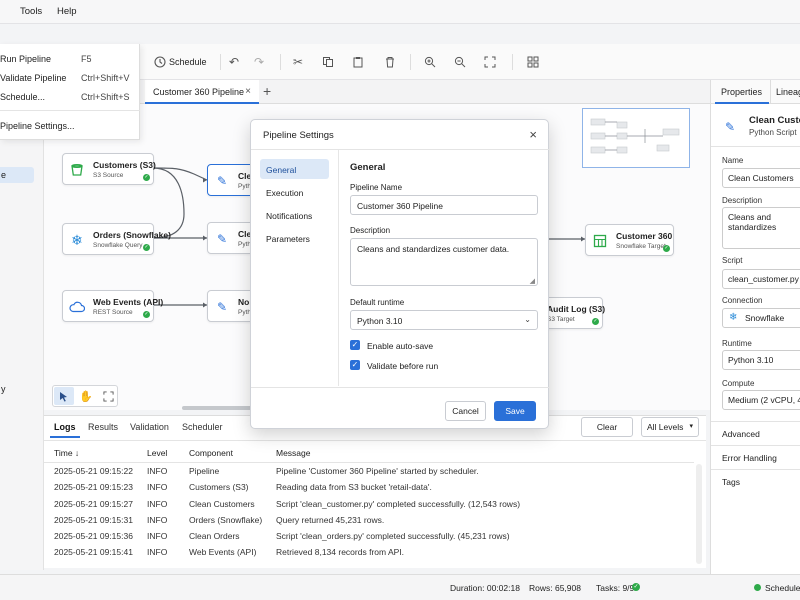 The image size is (800, 600). What do you see at coordinates (533, 62) in the screenshot?
I see `layout-icon` at bounding box center [533, 62].